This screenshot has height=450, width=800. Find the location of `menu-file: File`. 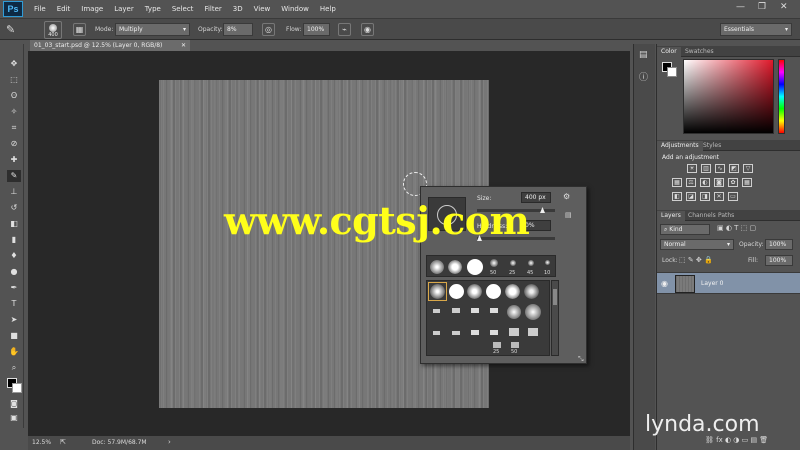

menu-file: File is located at coordinates (40, 9).